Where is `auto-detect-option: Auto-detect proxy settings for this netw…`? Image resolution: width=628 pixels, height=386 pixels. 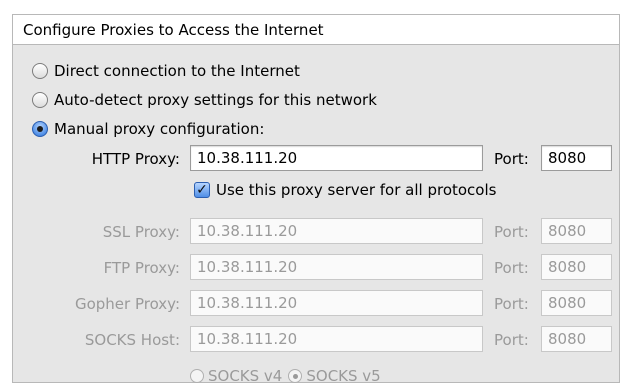
auto-detect-option: Auto-detect proxy settings for this netw… is located at coordinates (204, 100).